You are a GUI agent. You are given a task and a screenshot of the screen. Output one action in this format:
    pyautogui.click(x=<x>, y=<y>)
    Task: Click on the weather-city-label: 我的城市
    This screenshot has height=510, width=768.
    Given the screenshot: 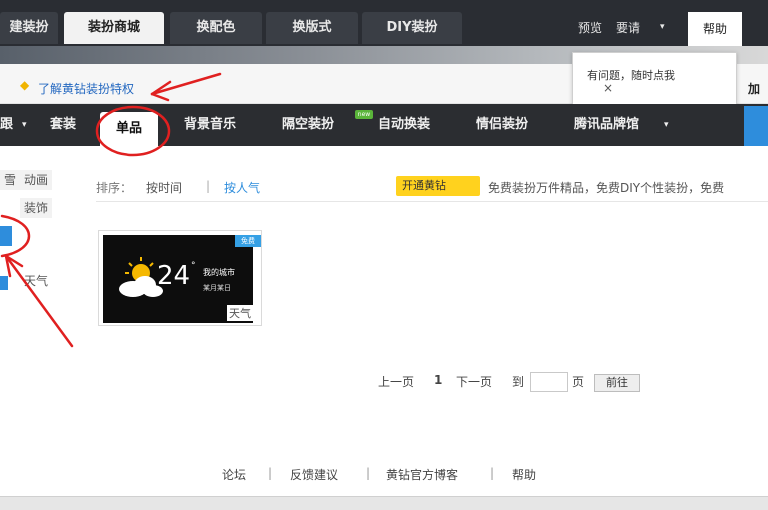 What is the action you would take?
    pyautogui.click(x=219, y=272)
    